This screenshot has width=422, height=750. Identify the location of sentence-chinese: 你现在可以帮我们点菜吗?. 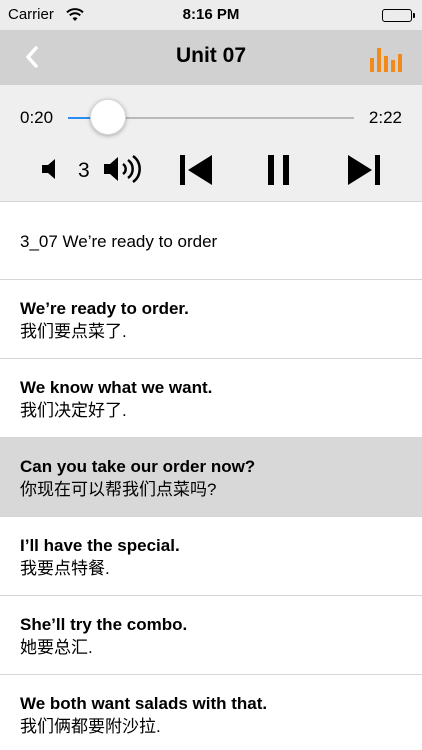
(118, 489).